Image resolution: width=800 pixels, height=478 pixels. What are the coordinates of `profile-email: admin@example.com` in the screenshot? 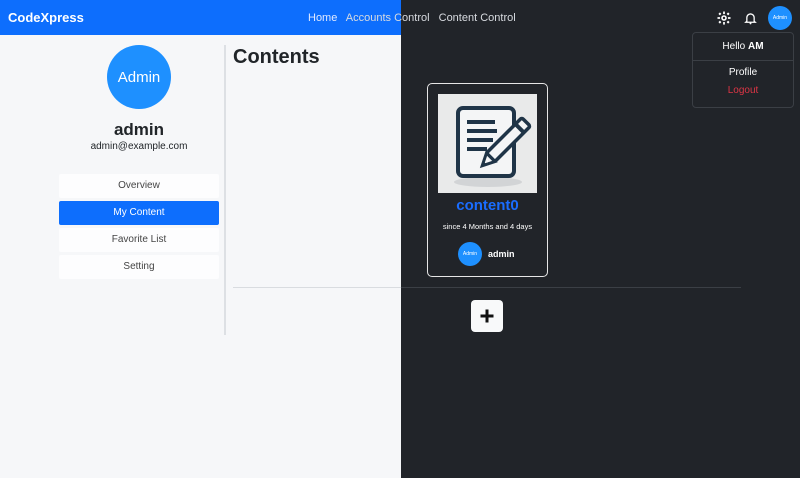 It's located at (139, 146).